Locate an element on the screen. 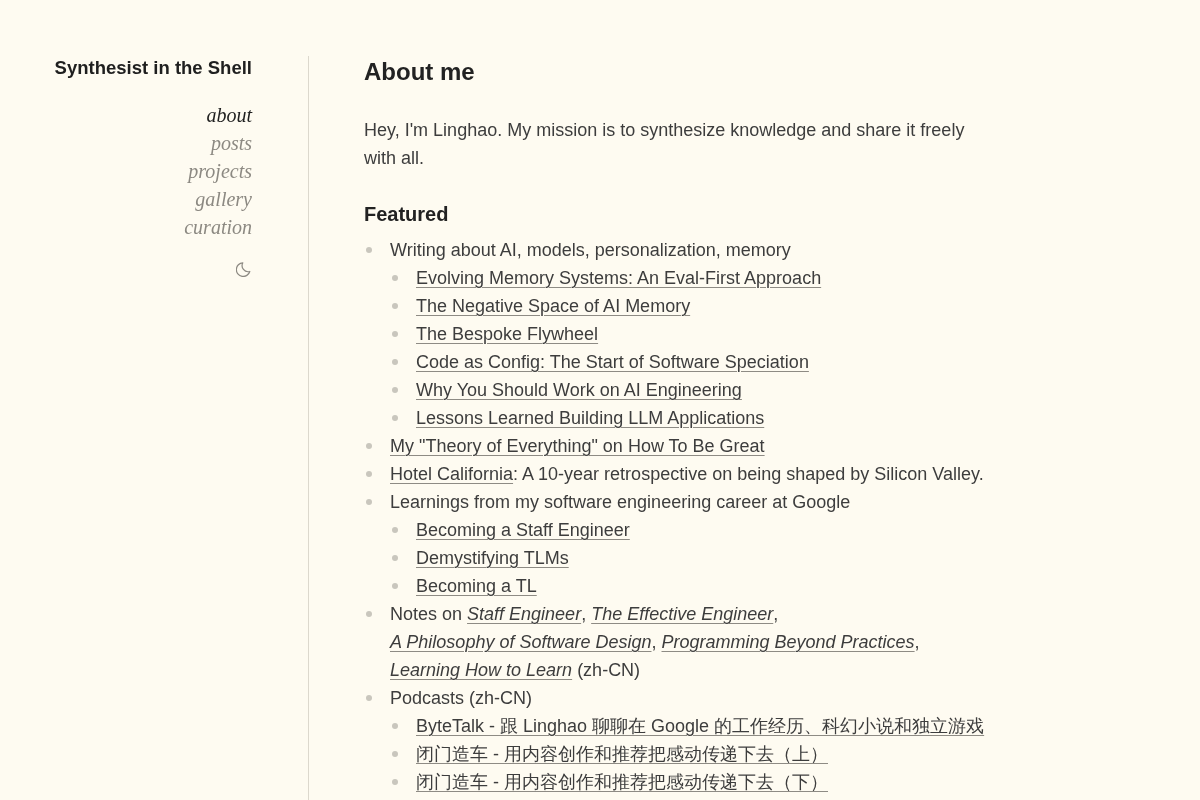  list-item-text: Notes on Staff Engineer, The Effective Engineer, A Philosophy of Software Design, Programming Beyond Practices, Learning How to Learn (zh-CN) is located at coordinates (655, 642).